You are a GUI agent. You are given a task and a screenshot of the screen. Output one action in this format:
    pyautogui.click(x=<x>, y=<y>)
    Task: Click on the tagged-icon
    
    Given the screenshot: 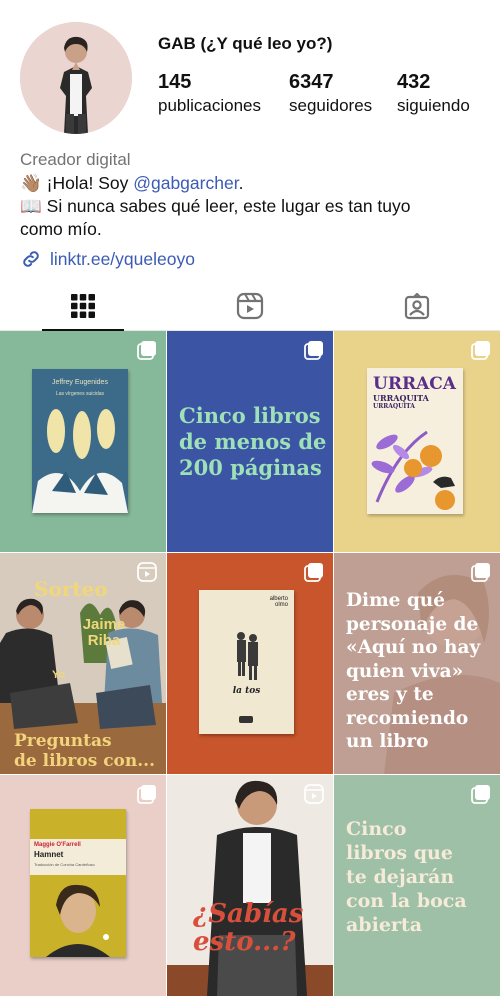 What is the action you would take?
    pyautogui.click(x=417, y=306)
    